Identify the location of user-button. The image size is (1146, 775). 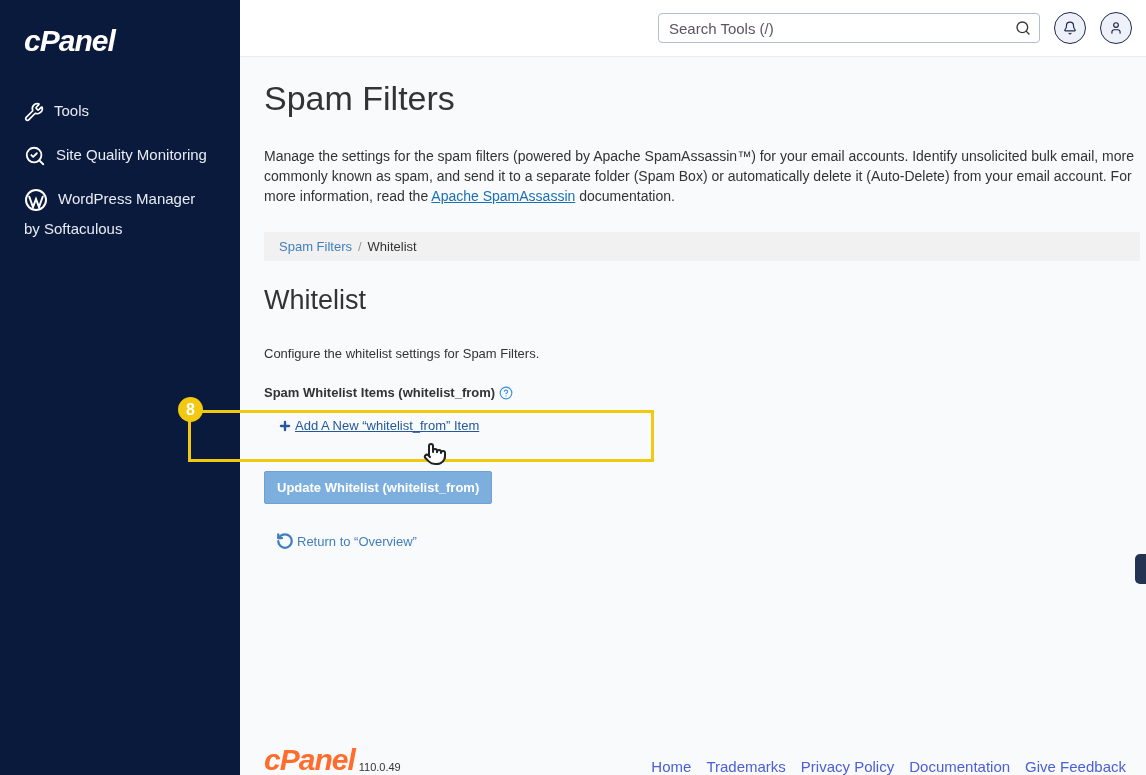
(1116, 28).